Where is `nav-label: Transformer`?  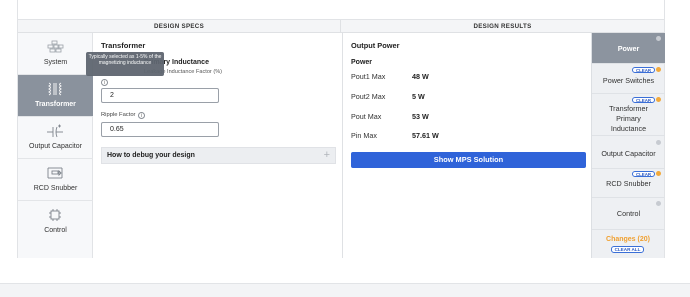 nav-label: Transformer is located at coordinates (55, 104).